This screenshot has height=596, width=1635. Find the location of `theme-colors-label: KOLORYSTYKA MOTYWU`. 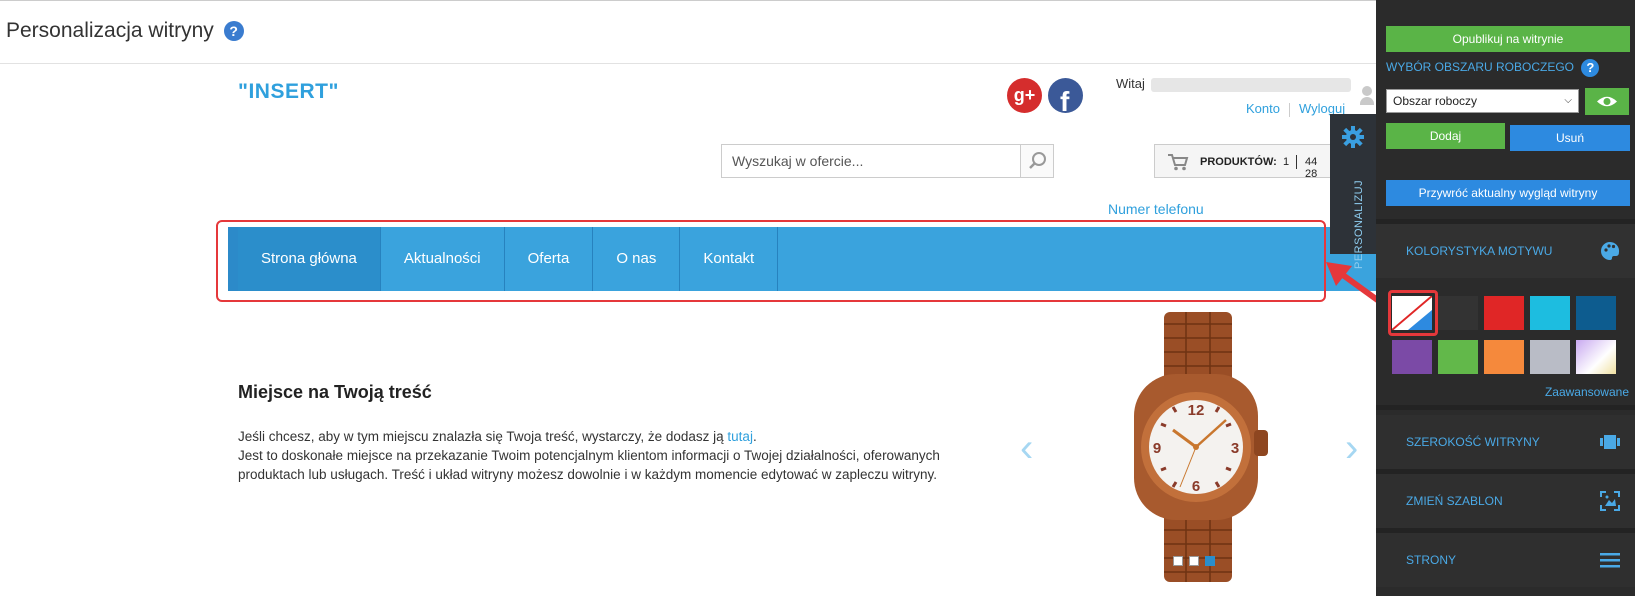

theme-colors-label: KOLORYSTYKA MOTYWU is located at coordinates (1479, 251).